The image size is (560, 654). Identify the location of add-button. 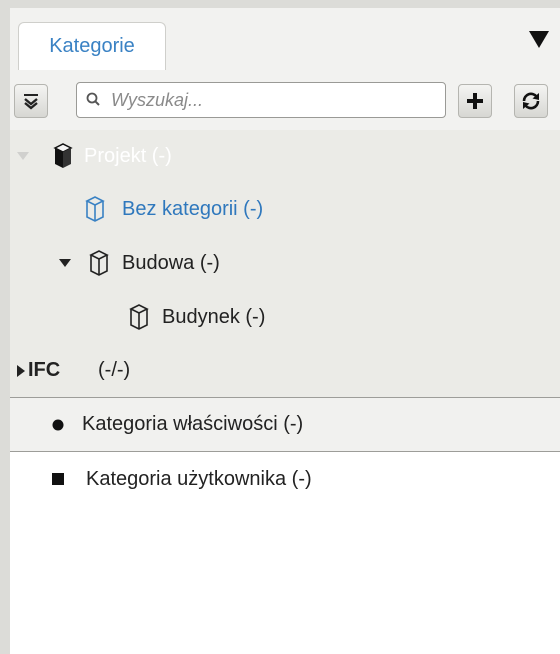
(475, 101).